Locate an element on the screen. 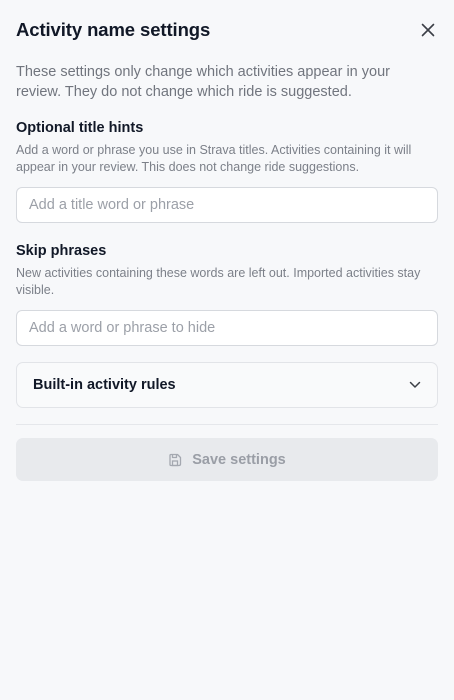 The width and height of the screenshot is (454, 700). skip-phrases-label: Skip phrases is located at coordinates (61, 251).